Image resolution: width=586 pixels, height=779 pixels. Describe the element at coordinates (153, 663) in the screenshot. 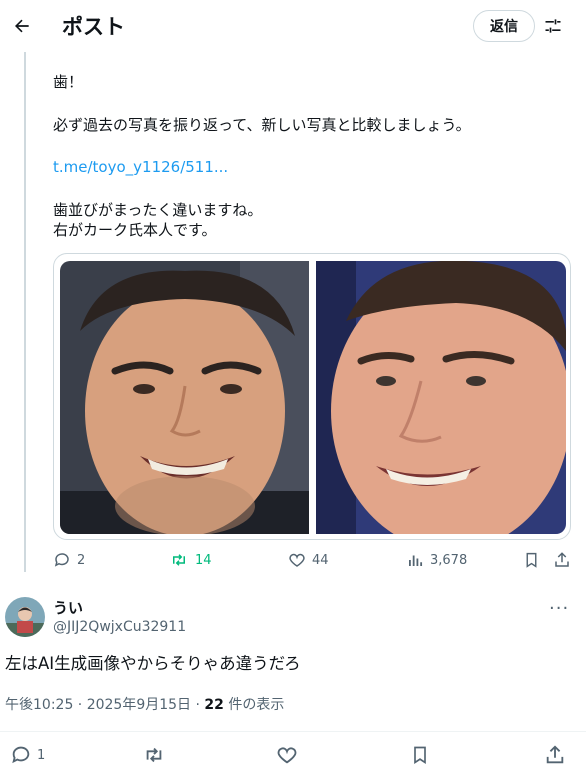

I see `reply-text: 左はAI生成画像やからそりゃあ違うだろ` at that location.